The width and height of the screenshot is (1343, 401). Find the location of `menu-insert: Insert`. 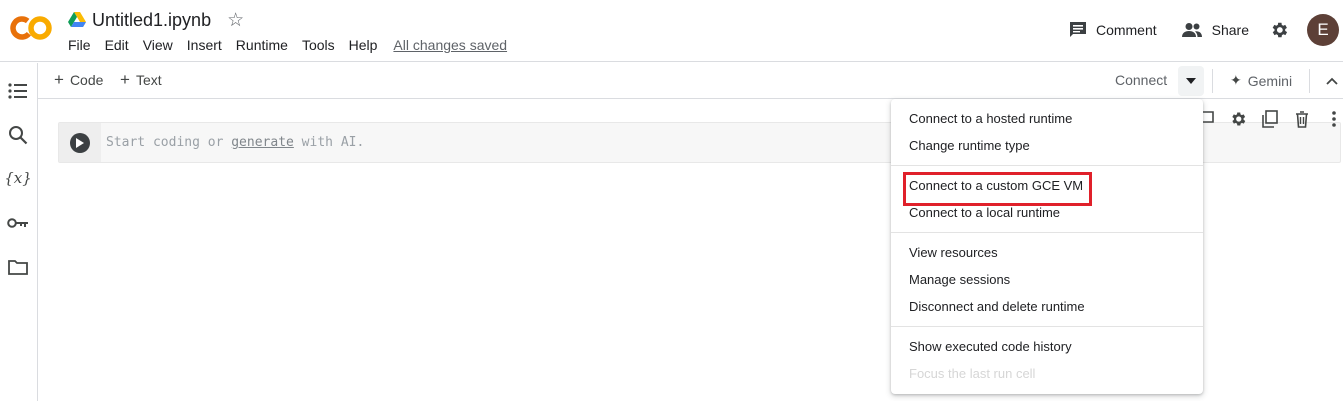

menu-insert: Insert is located at coordinates (204, 45).